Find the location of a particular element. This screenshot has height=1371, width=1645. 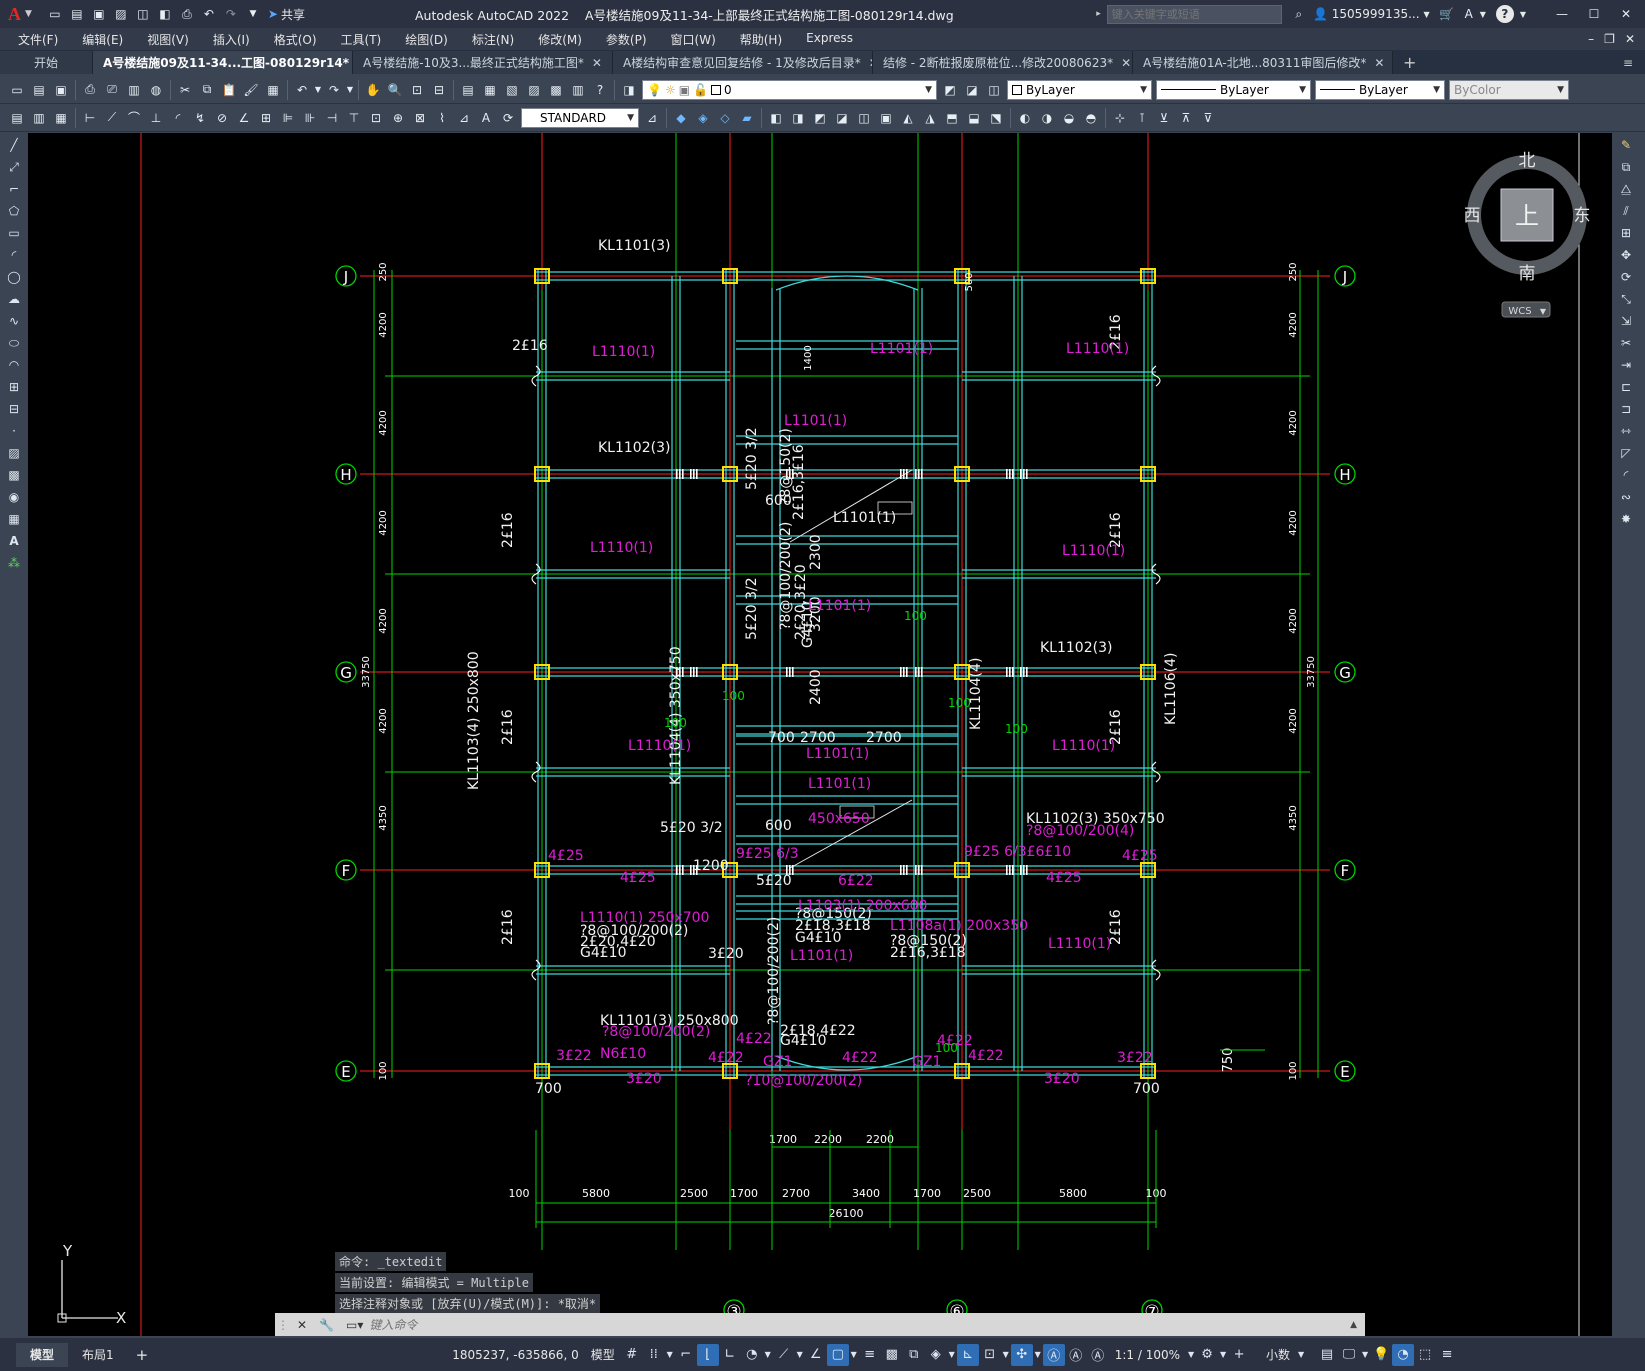

object-snap-tracking-icon: ∠ is located at coordinates (816, 1355).